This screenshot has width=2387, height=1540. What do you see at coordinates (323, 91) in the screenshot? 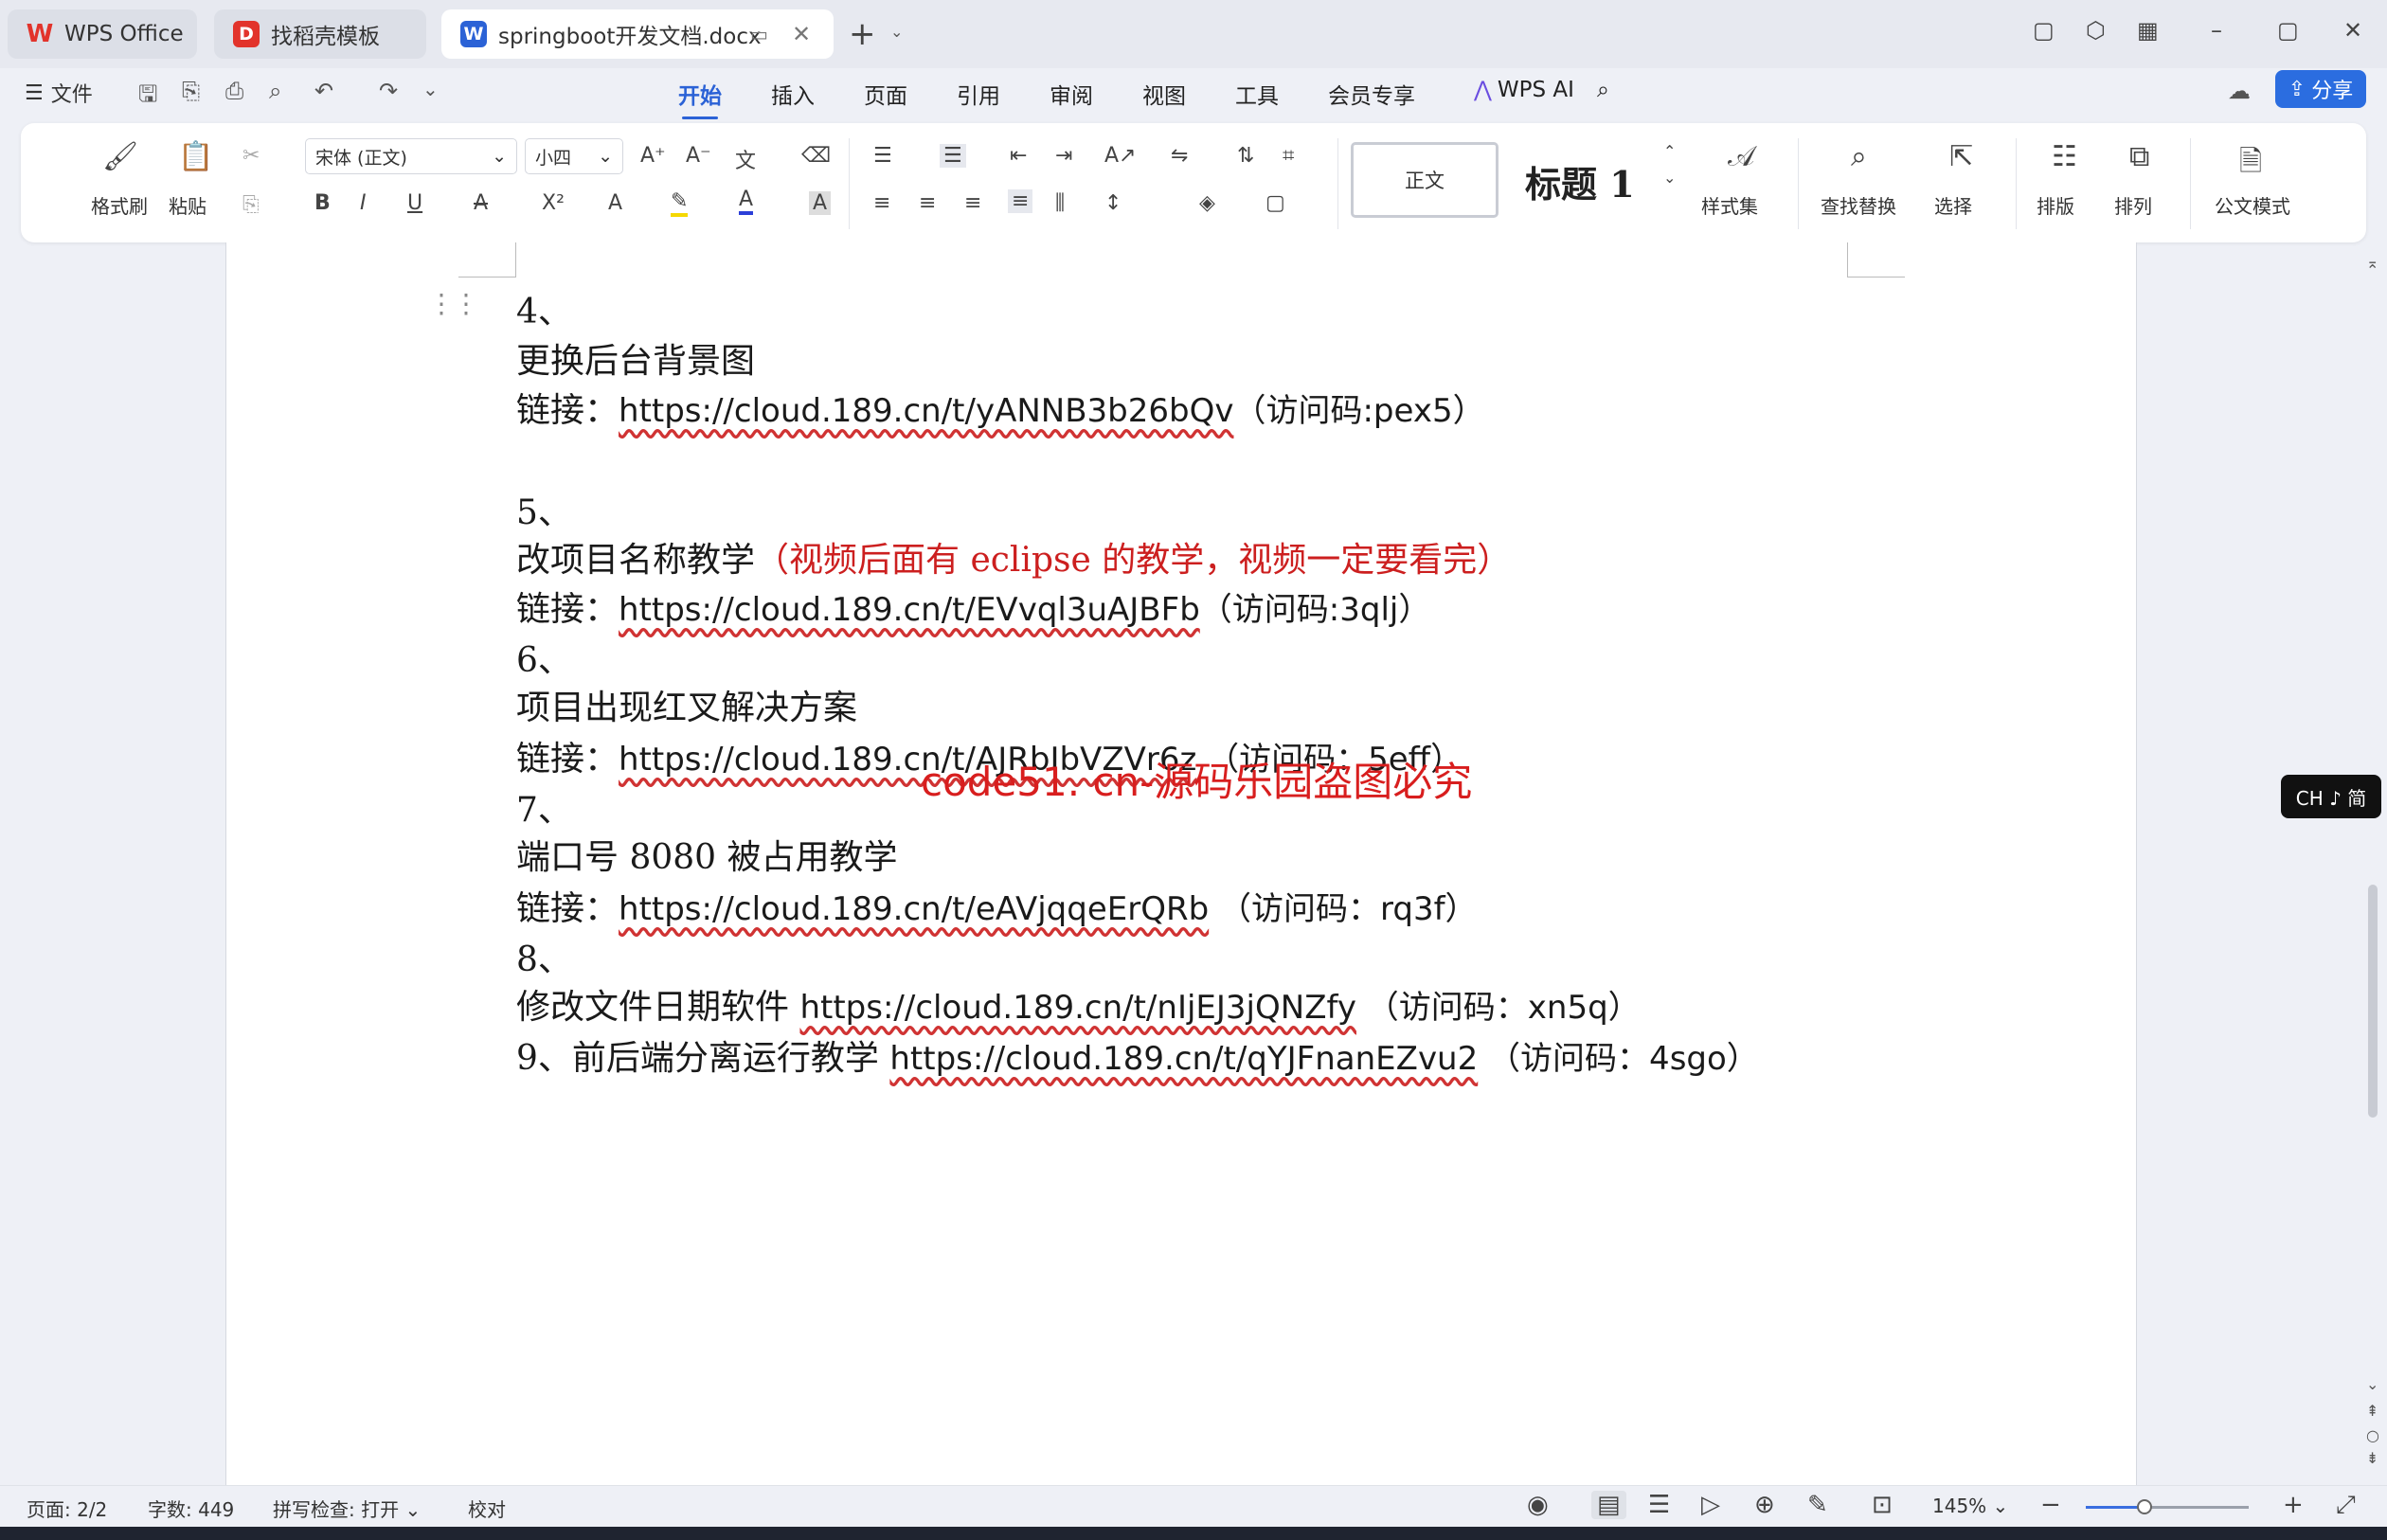
I see `undo-icon: ↶` at bounding box center [323, 91].